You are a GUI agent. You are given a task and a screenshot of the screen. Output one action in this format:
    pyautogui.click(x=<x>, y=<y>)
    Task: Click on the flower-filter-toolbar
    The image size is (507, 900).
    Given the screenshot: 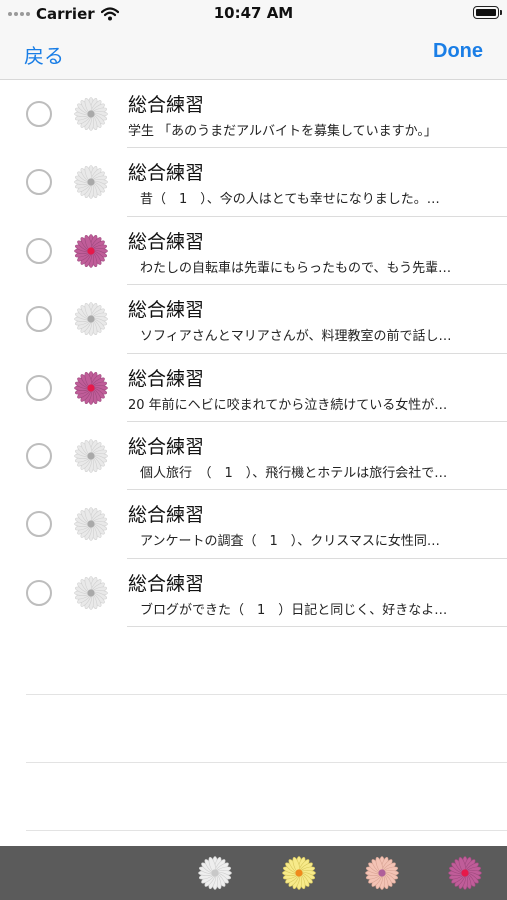 What is the action you would take?
    pyautogui.click(x=253, y=873)
    